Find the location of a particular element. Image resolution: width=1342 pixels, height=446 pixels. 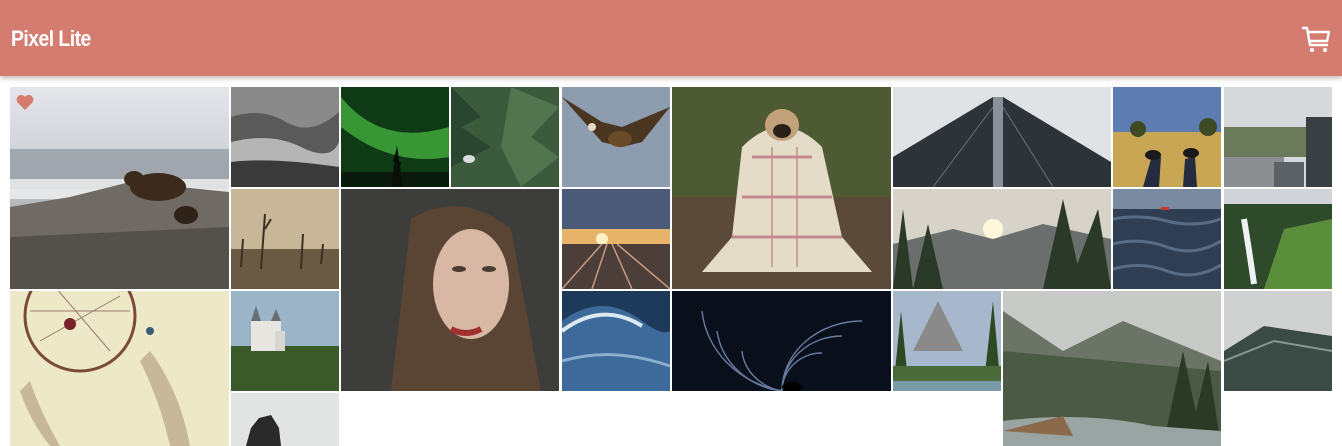

photo-skyscraper is located at coordinates (1002, 137).